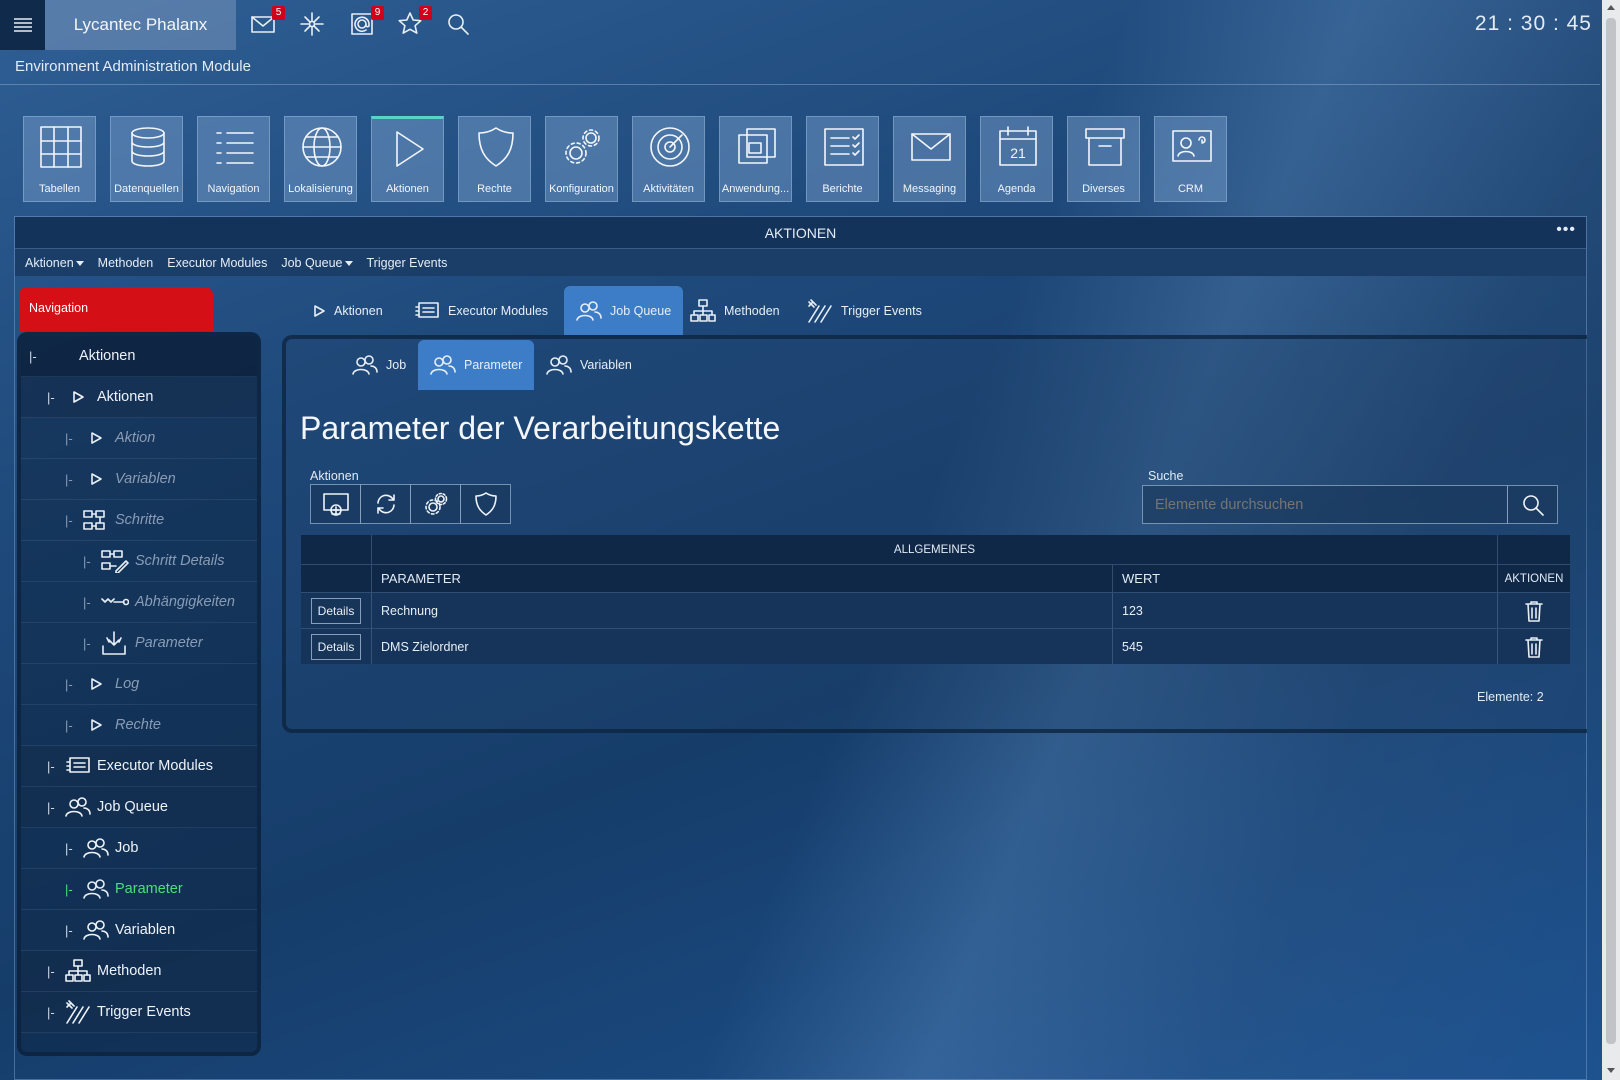  Describe the element at coordinates (233, 189) in the screenshot. I see `tile-label: Navigation` at that location.